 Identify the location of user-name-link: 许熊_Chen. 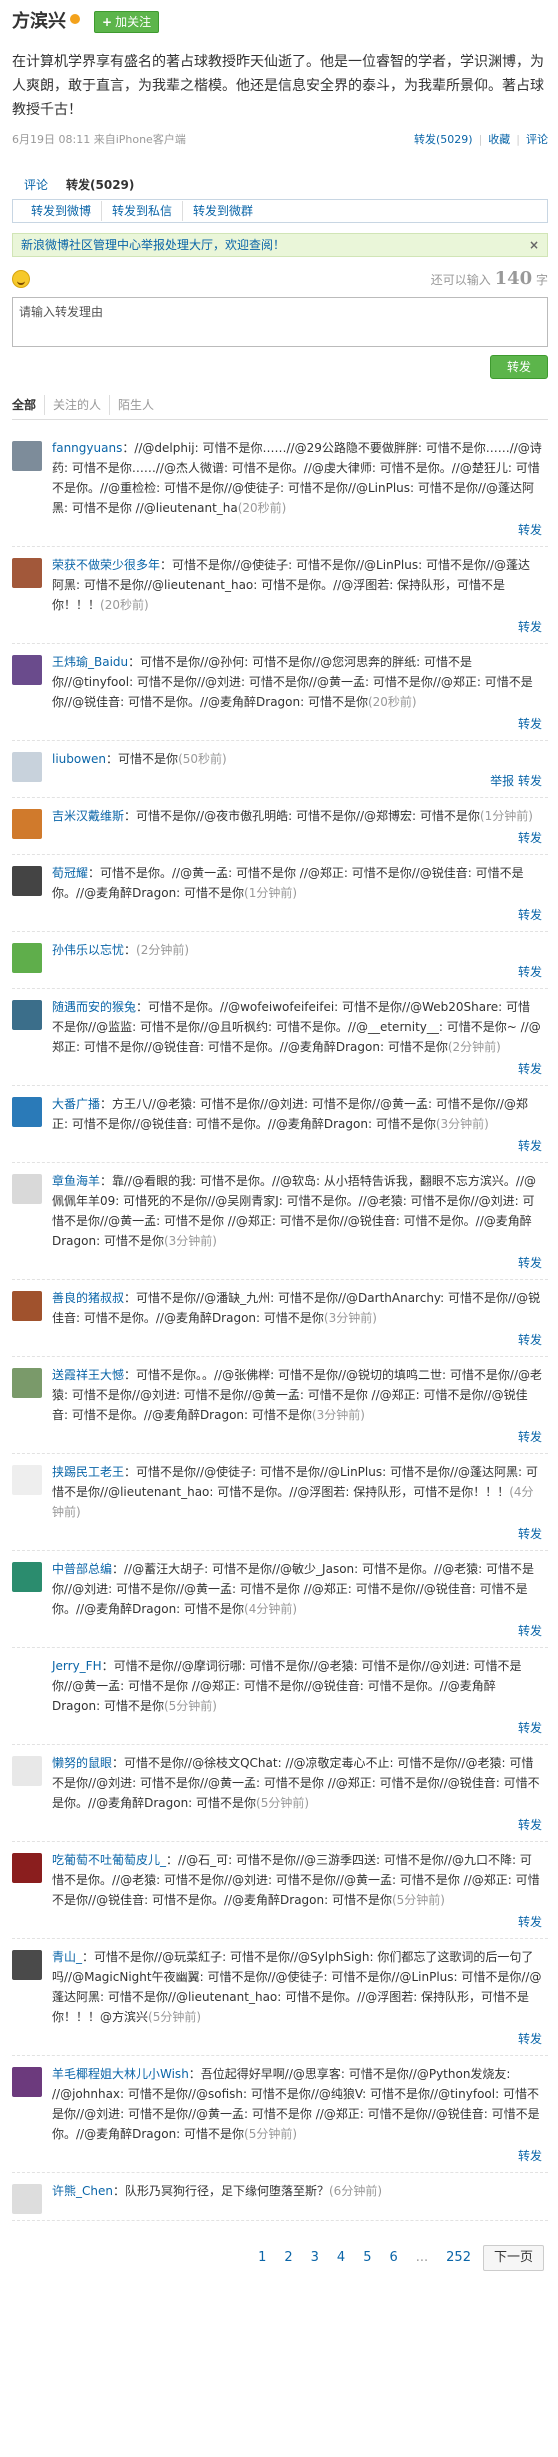
(82, 2191).